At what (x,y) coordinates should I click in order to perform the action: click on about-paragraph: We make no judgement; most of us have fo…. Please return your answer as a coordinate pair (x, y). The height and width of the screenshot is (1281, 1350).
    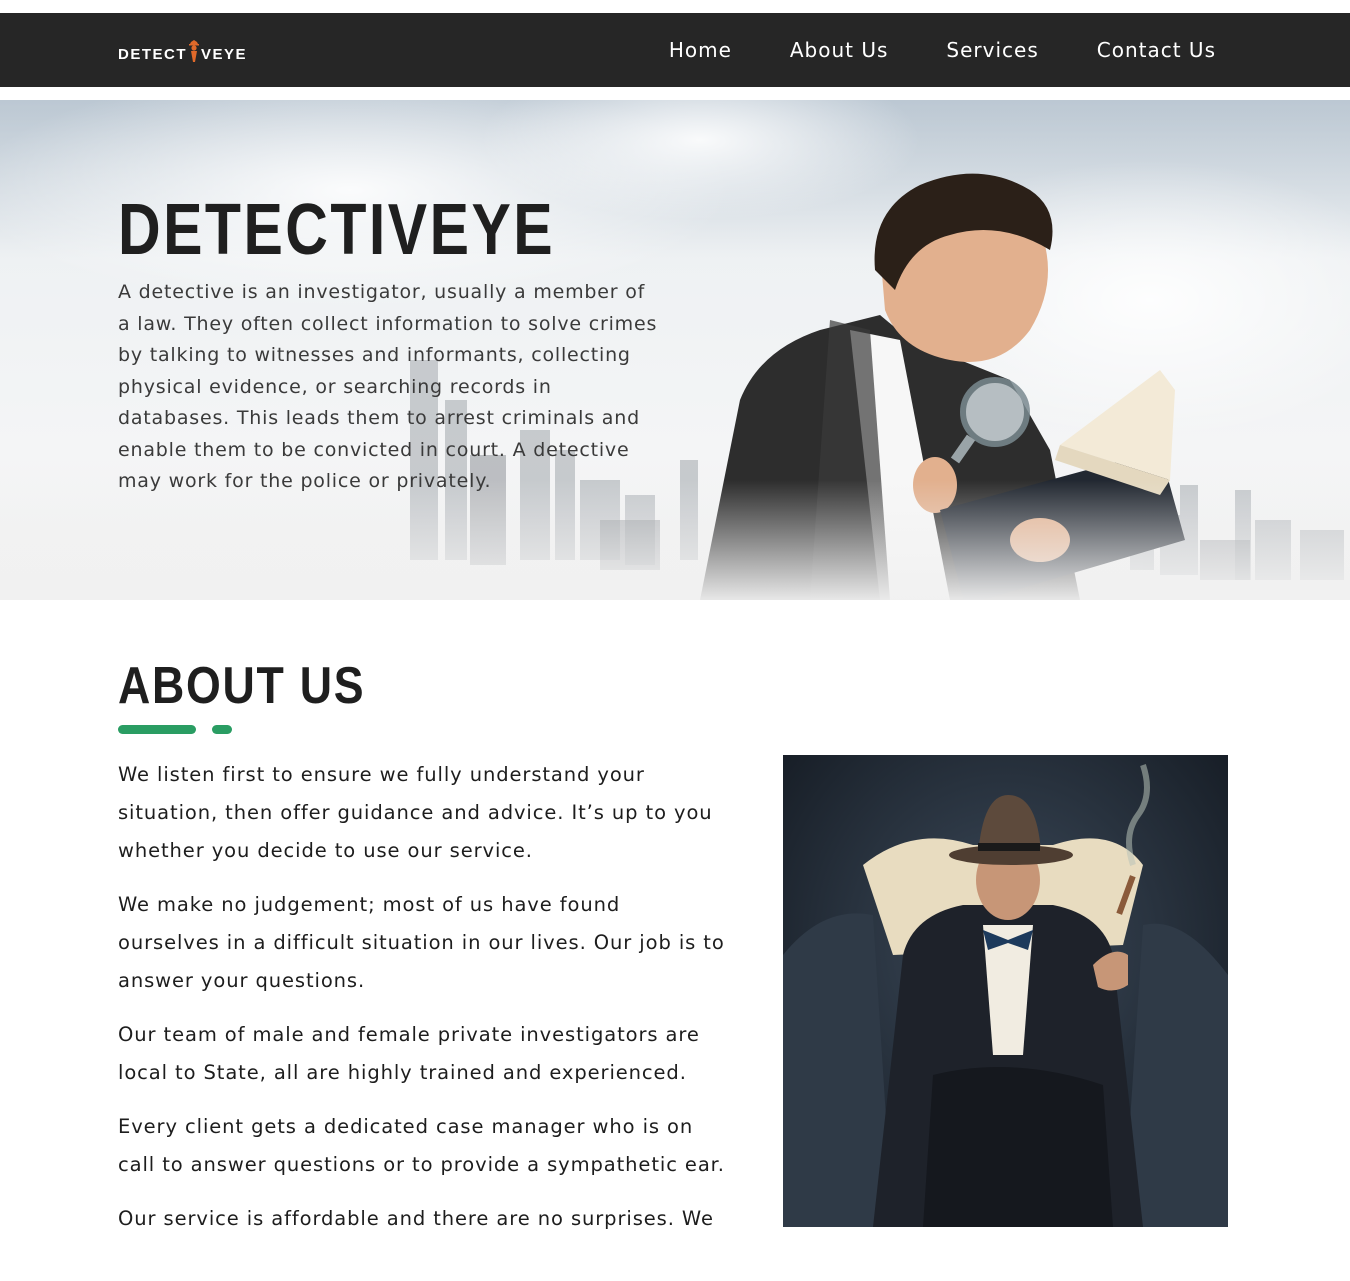
    Looking at the image, I should click on (421, 942).